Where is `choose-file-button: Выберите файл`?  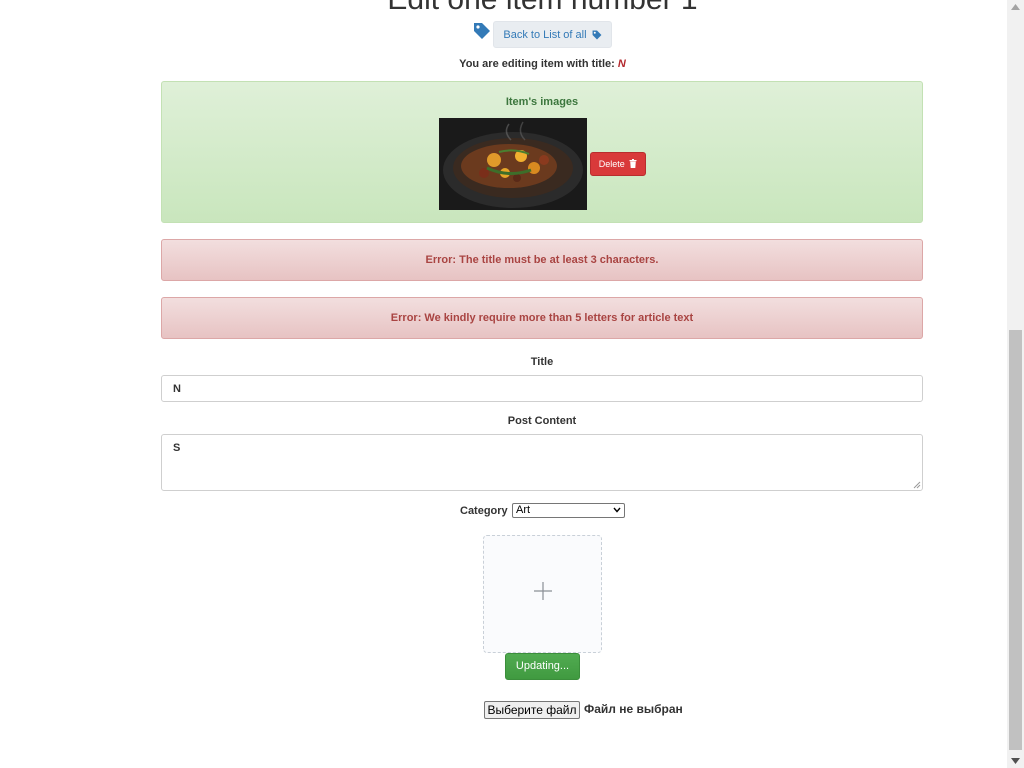
choose-file-button: Выберите файл is located at coordinates (532, 710).